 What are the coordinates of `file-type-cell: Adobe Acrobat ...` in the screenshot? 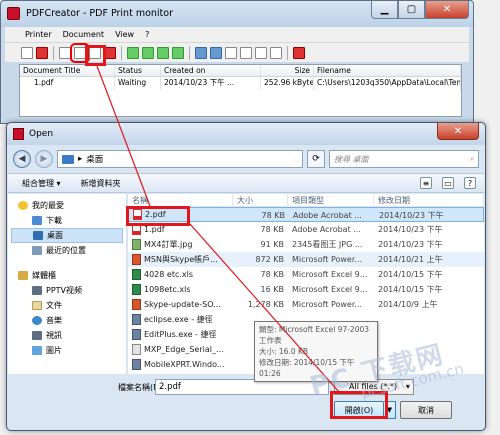 It's located at (326, 229).